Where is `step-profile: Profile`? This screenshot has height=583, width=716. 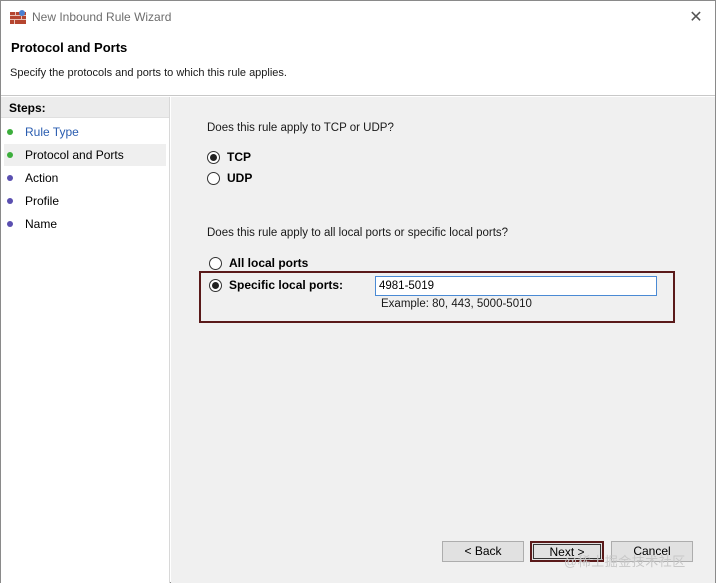
step-profile: Profile is located at coordinates (85, 201).